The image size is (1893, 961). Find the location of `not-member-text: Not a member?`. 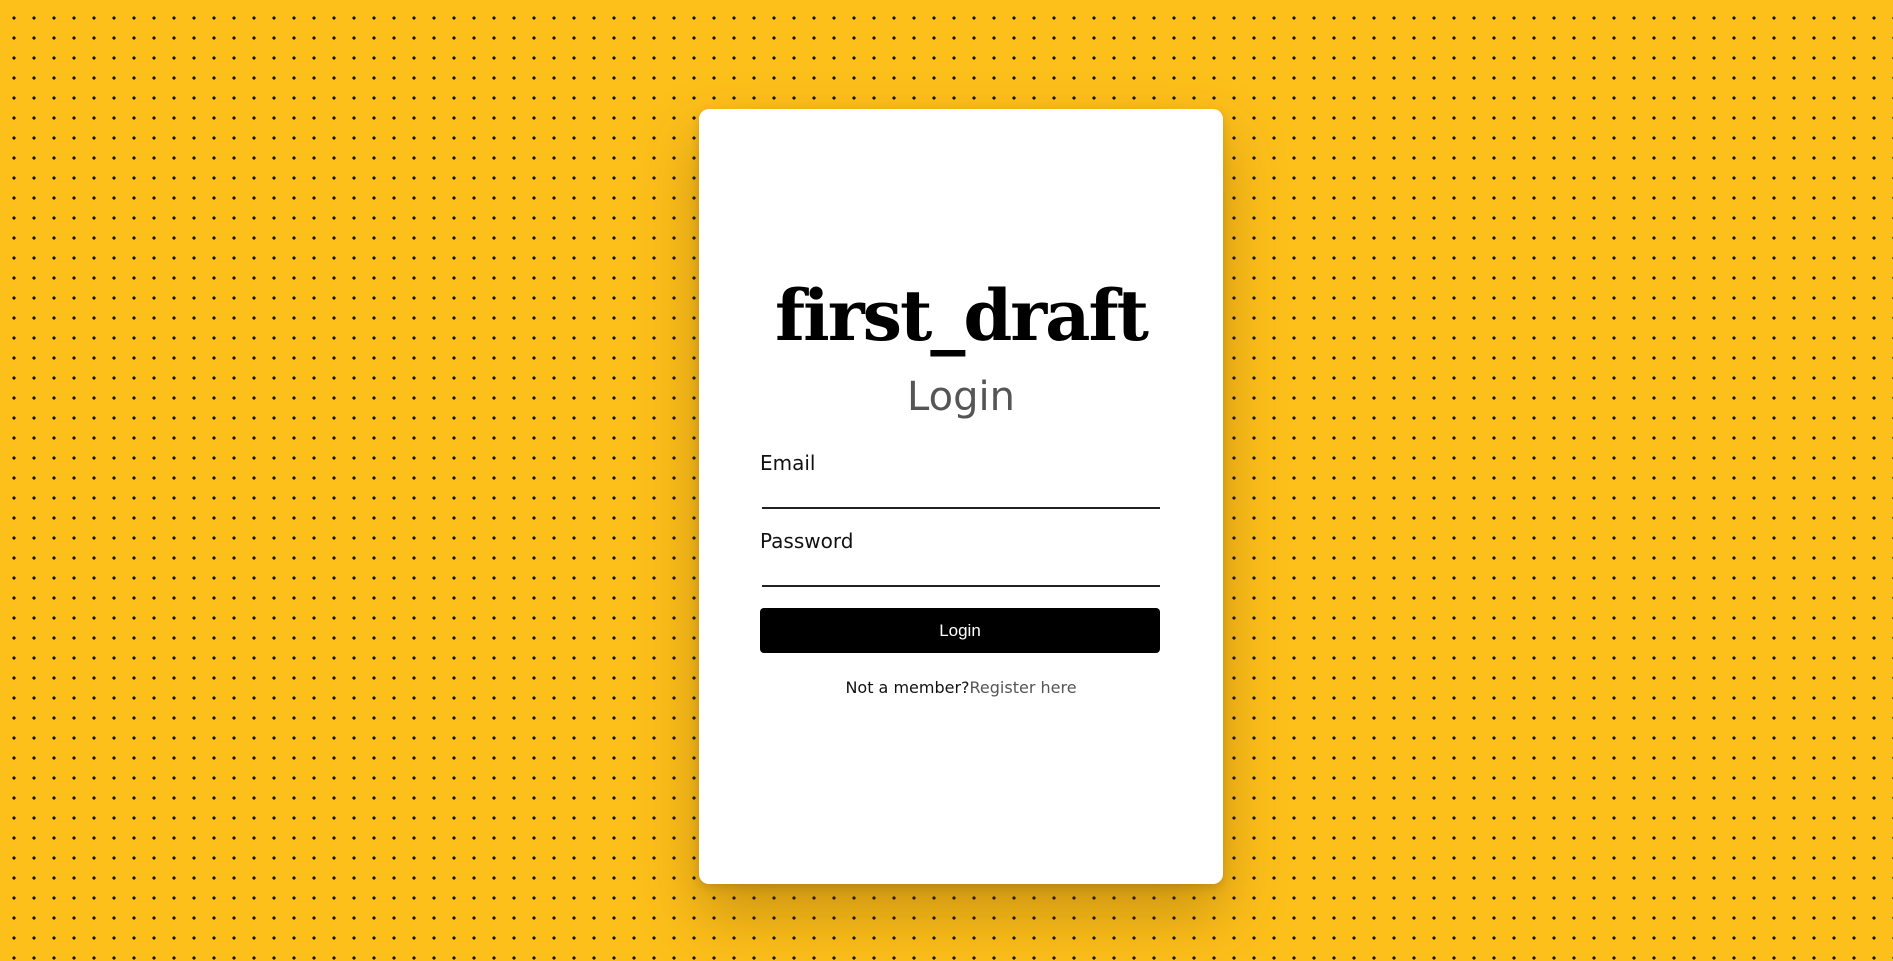

not-member-text: Not a member? is located at coordinates (907, 687).